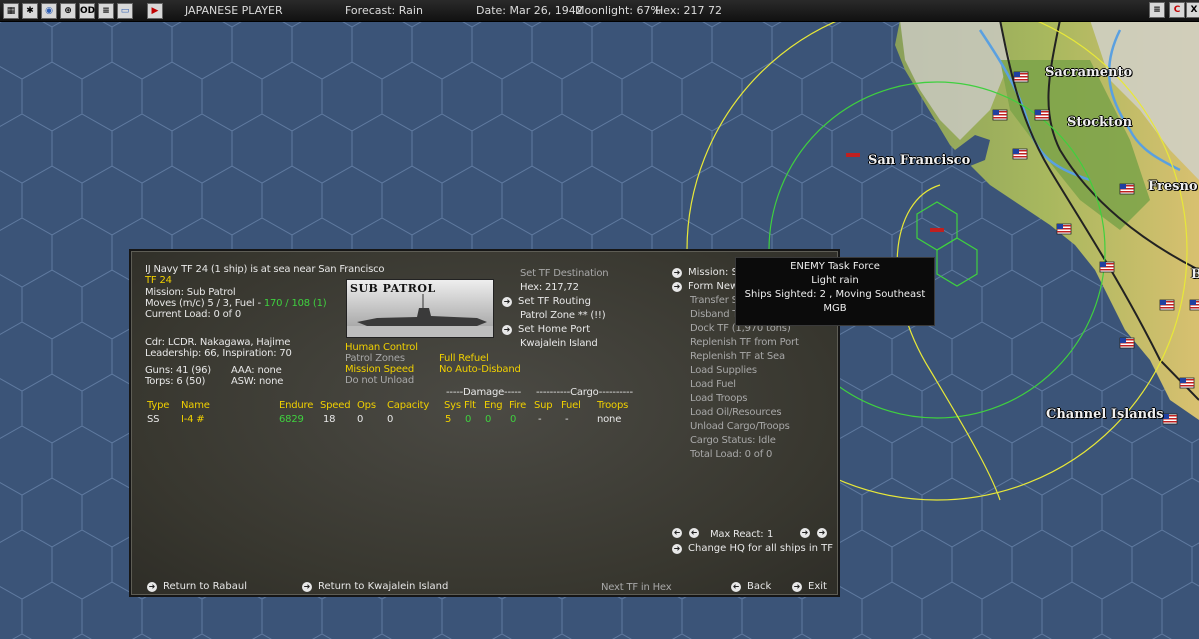  What do you see at coordinates (554, 301) in the screenshot?
I see `set-tf-routing-label: Set TF Routing` at bounding box center [554, 301].